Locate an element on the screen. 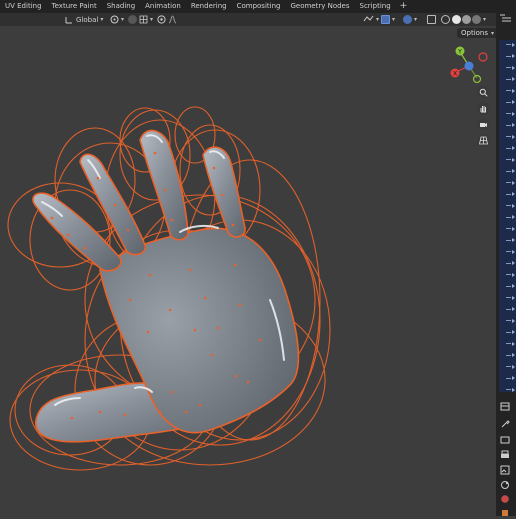  xray-toggle is located at coordinates (431, 19).